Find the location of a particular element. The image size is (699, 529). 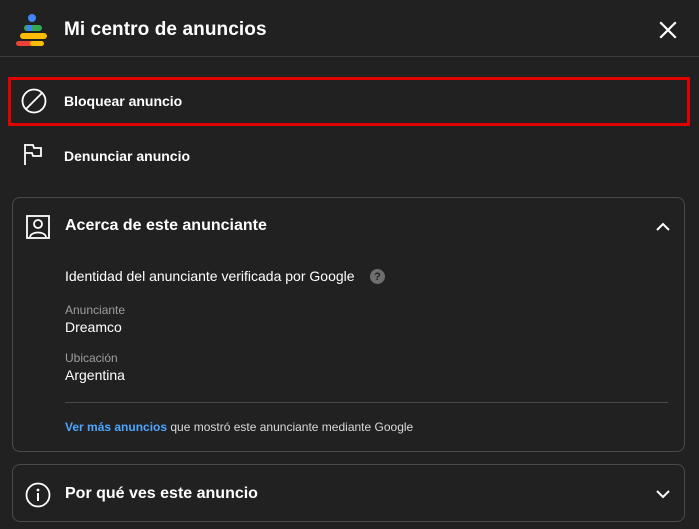

report-ad-label: Denunciar anuncio is located at coordinates (127, 156).